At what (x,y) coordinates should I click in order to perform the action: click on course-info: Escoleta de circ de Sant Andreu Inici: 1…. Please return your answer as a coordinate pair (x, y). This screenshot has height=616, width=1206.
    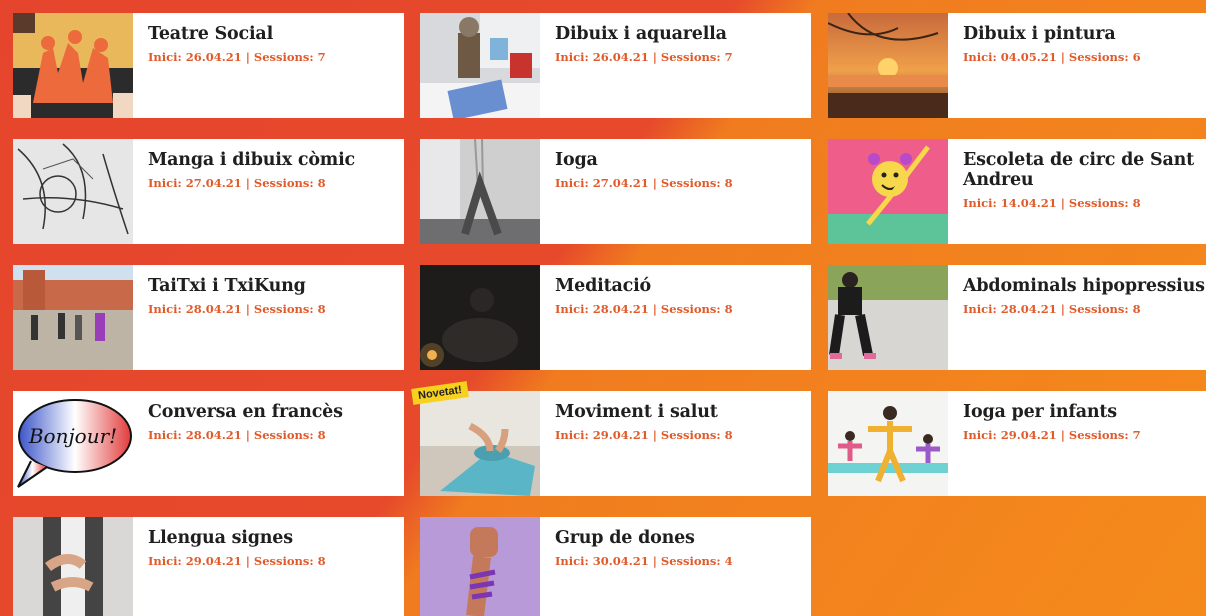
    Looking at the image, I should click on (1077, 191).